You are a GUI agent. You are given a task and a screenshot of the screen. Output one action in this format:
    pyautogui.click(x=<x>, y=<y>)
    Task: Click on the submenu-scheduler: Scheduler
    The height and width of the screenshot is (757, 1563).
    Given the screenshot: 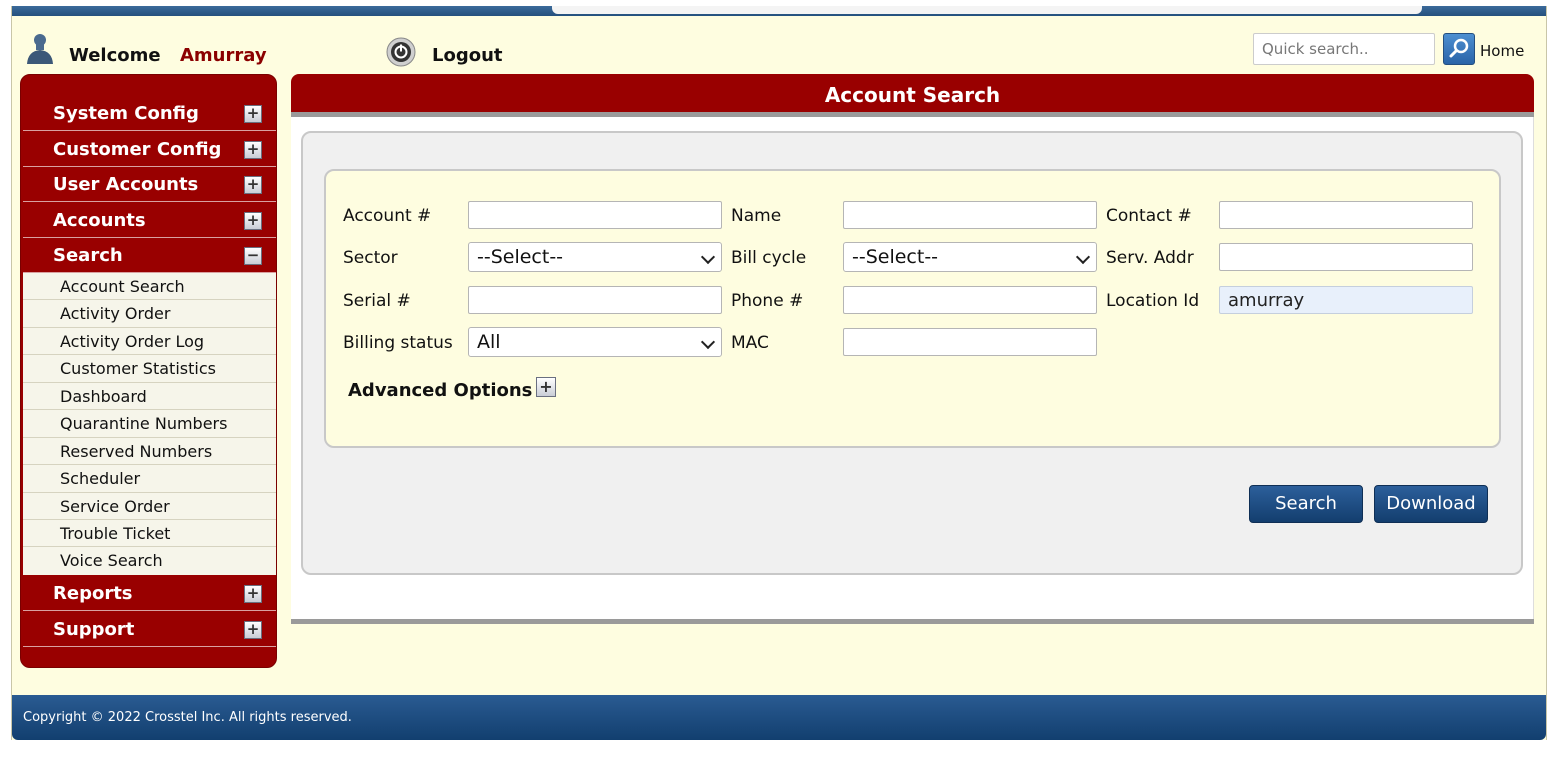 What is the action you would take?
    pyautogui.click(x=149, y=479)
    